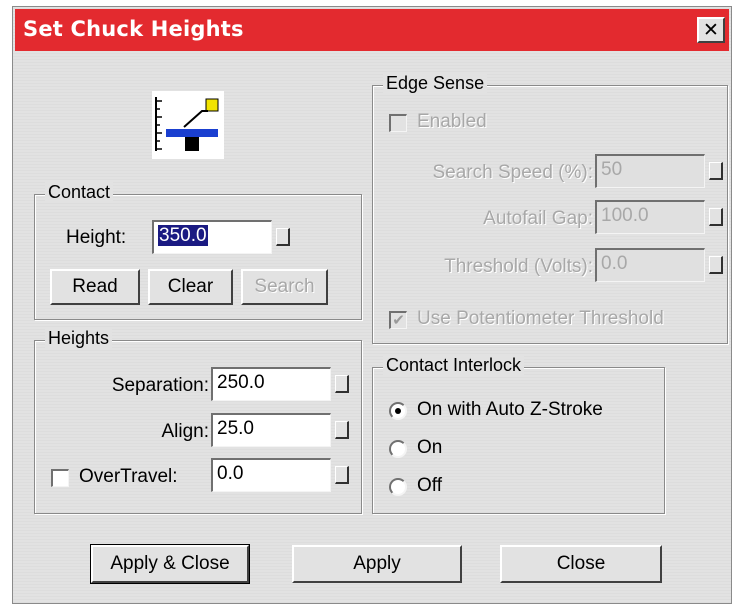  What do you see at coordinates (398, 123) in the screenshot?
I see `edge-sense-enabled-checkbox` at bounding box center [398, 123].